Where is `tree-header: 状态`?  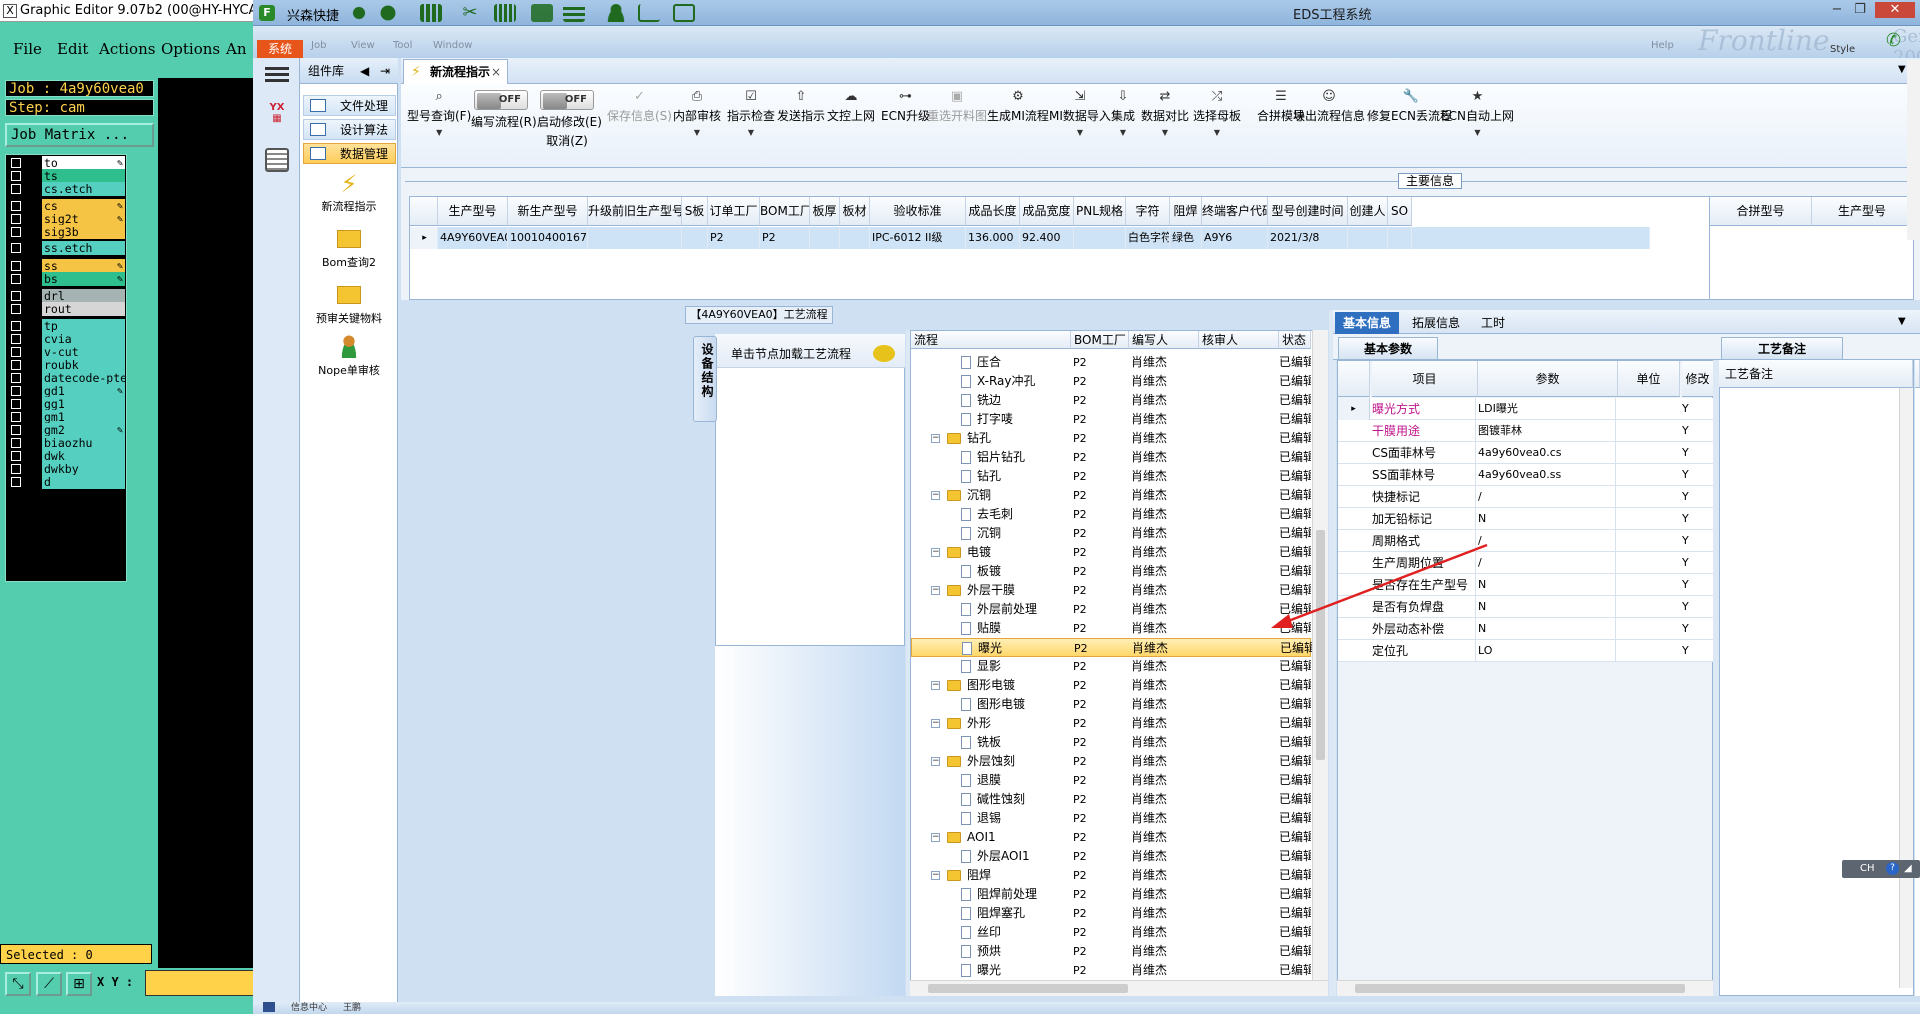 tree-header: 状态 is located at coordinates (1295, 340).